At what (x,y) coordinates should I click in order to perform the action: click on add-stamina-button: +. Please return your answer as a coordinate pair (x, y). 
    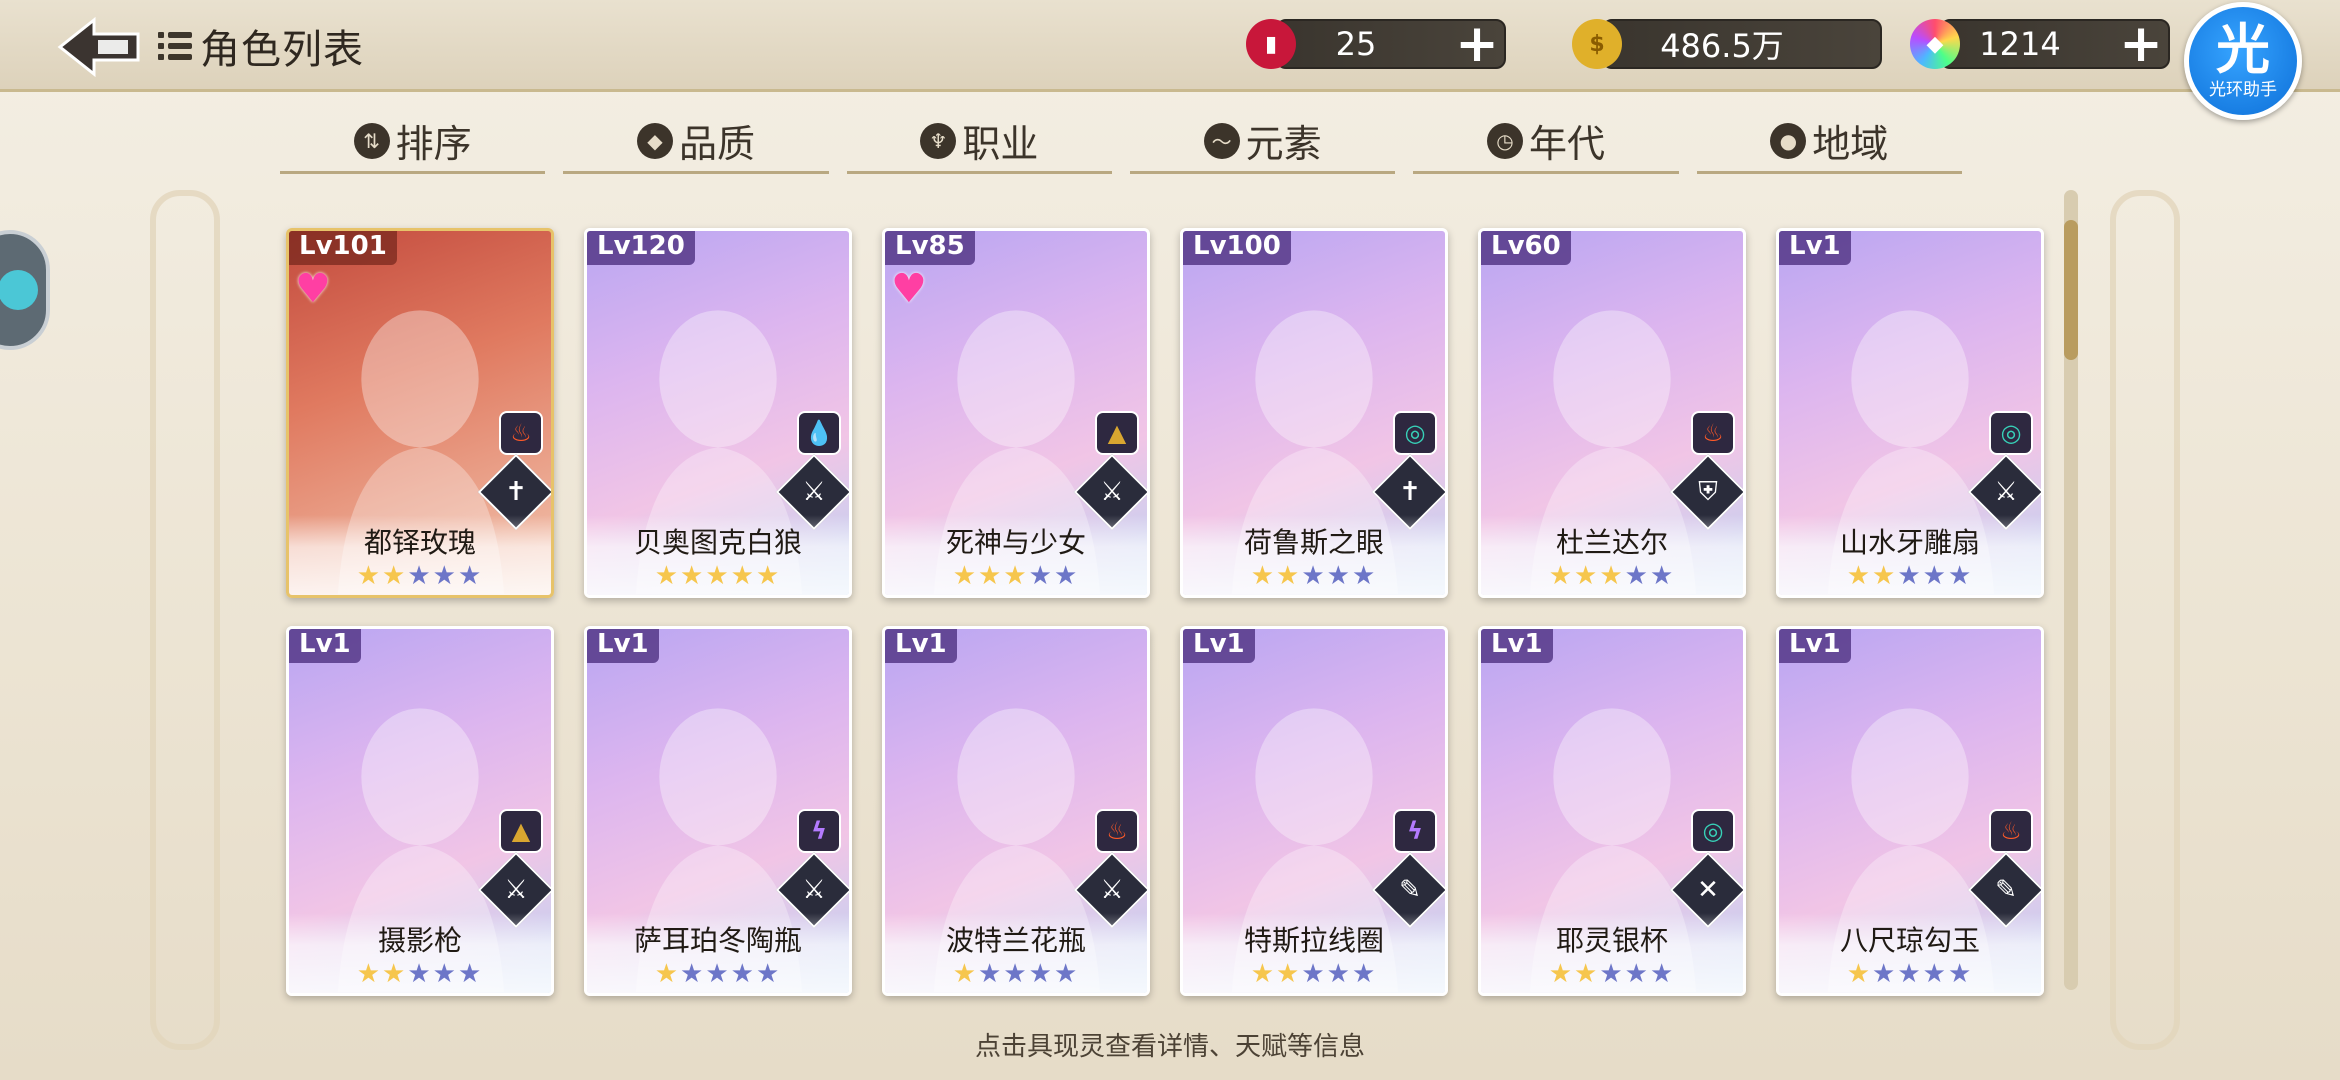
    Looking at the image, I should click on (1477, 44).